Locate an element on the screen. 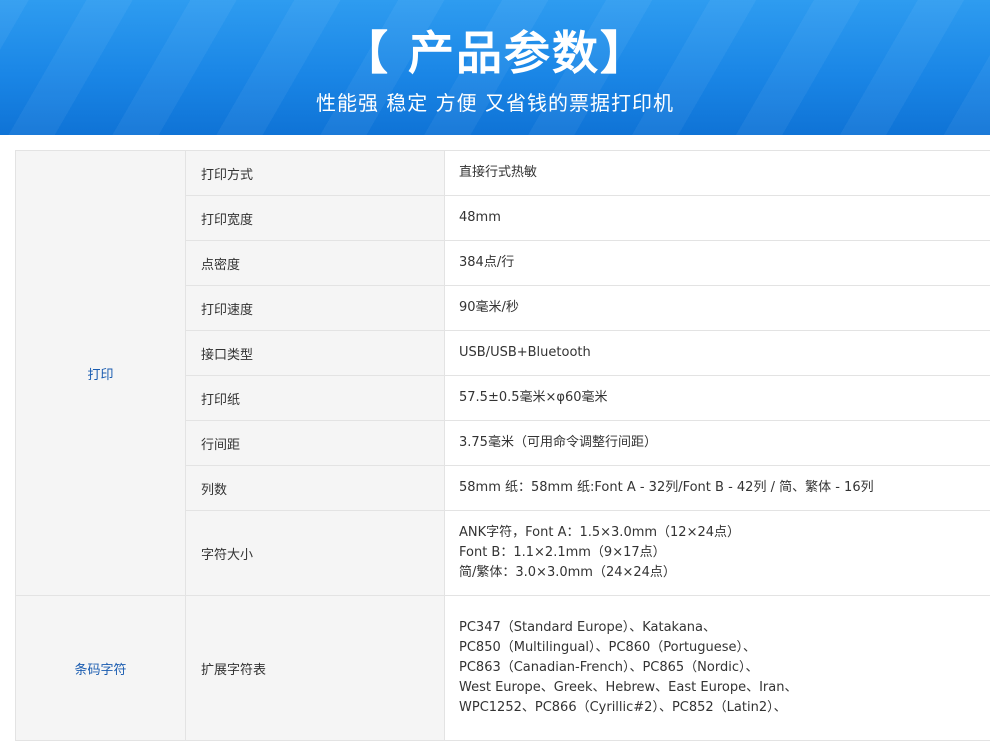  spec-label: 打印宽度 is located at coordinates (315, 218).